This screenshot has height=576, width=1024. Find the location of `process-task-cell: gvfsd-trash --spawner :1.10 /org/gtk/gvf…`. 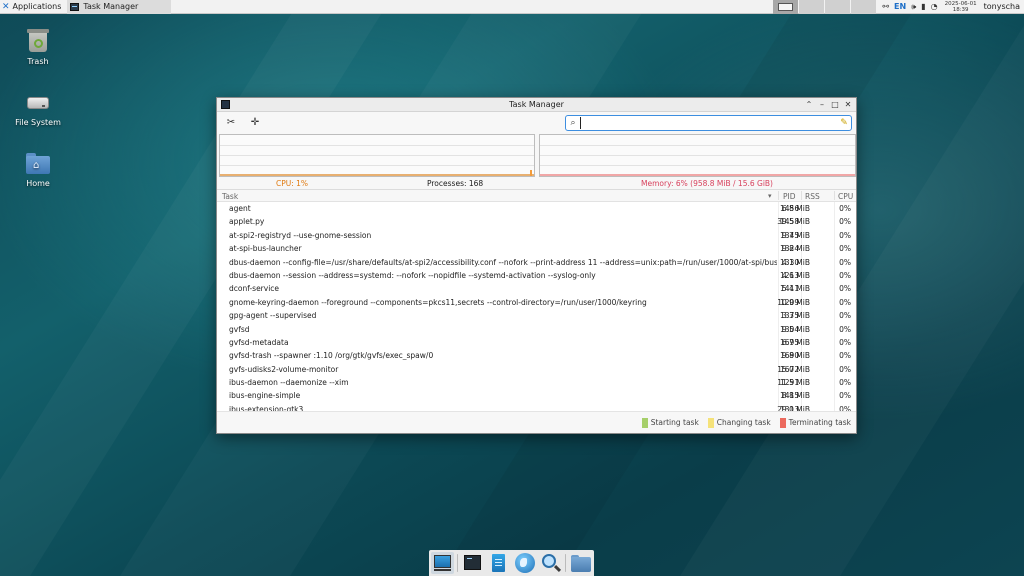

process-task-cell: gvfsd-trash --spawner :1.10 /org/gtk/gvf… is located at coordinates (331, 356).